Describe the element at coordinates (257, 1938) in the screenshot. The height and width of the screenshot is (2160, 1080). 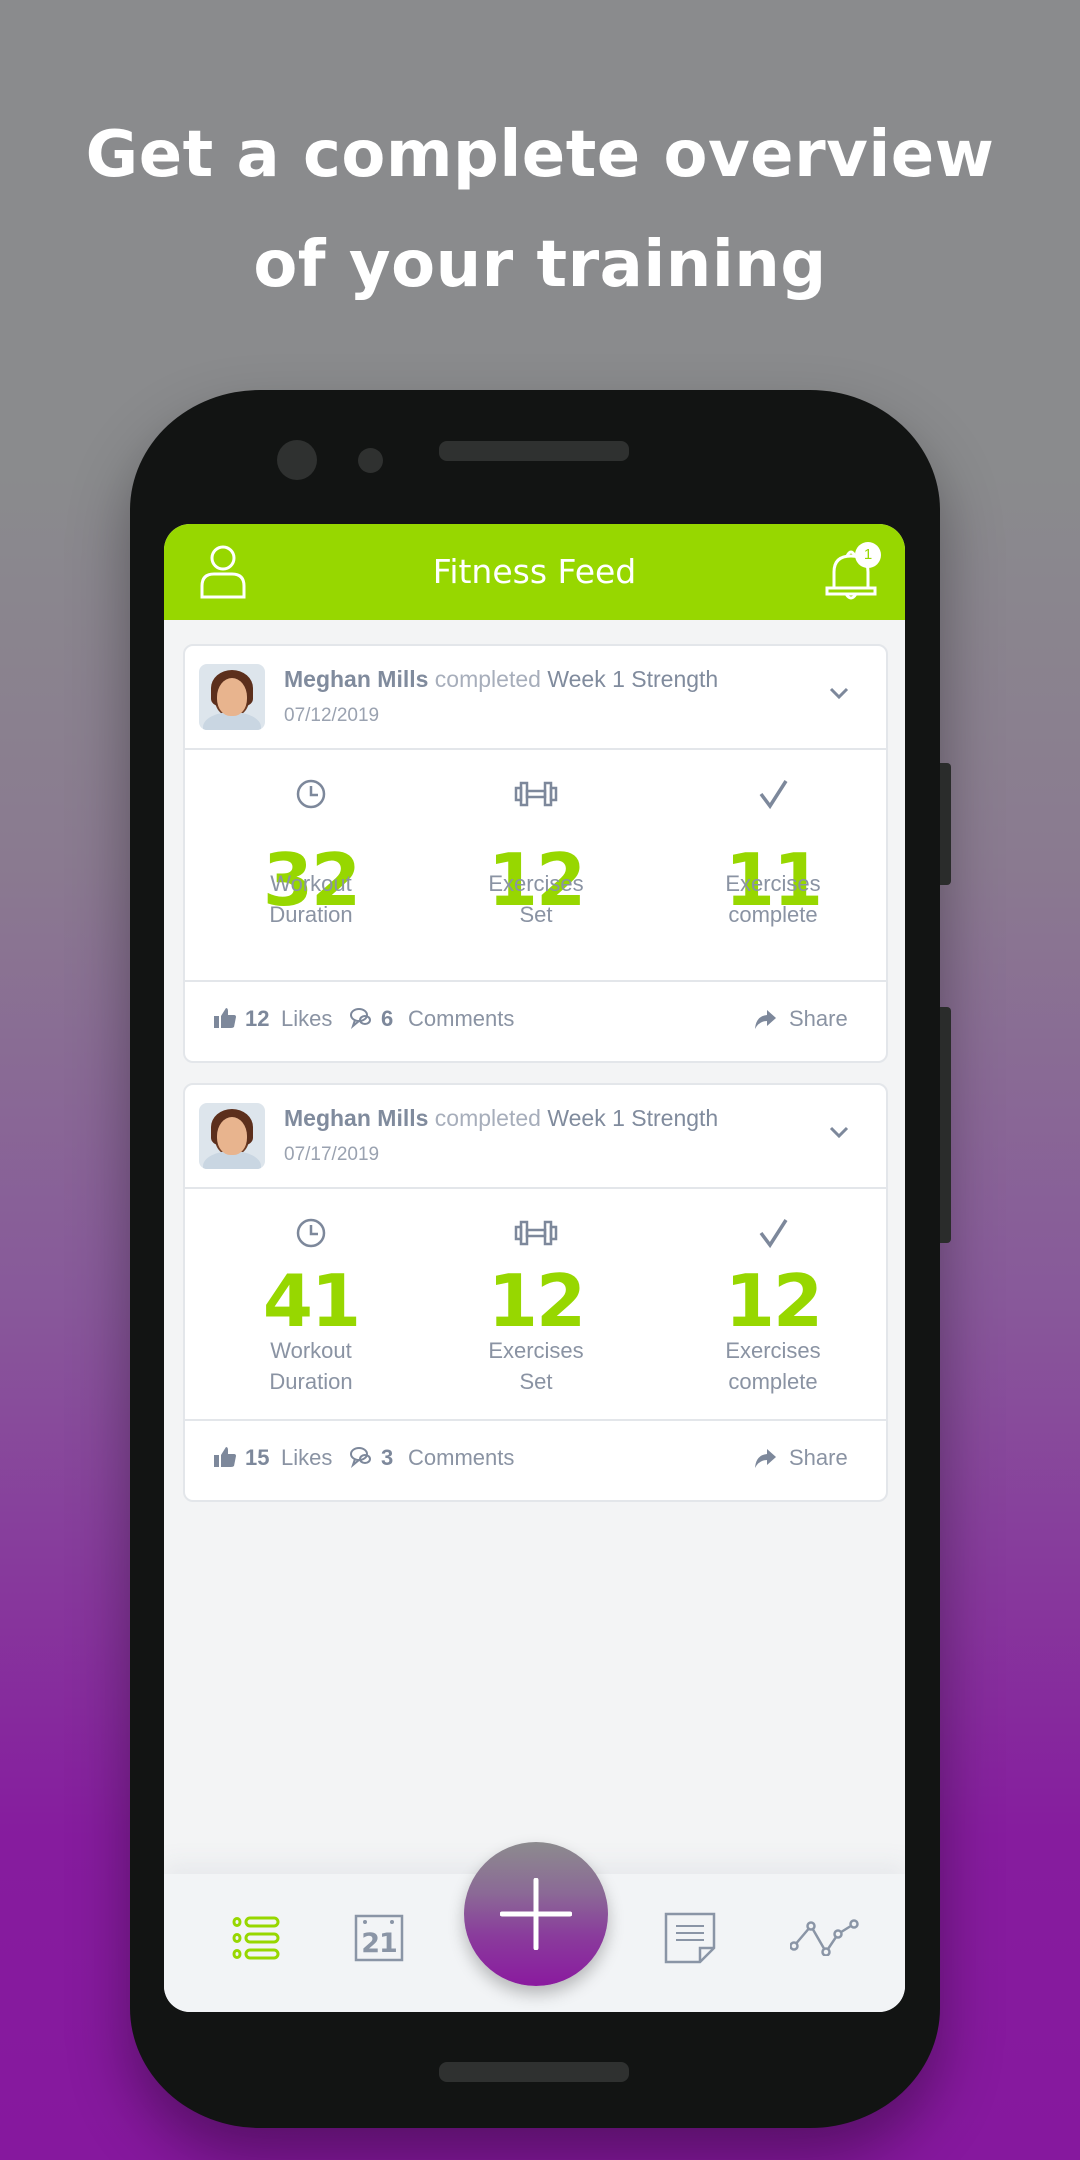
I see `list-icon` at that location.